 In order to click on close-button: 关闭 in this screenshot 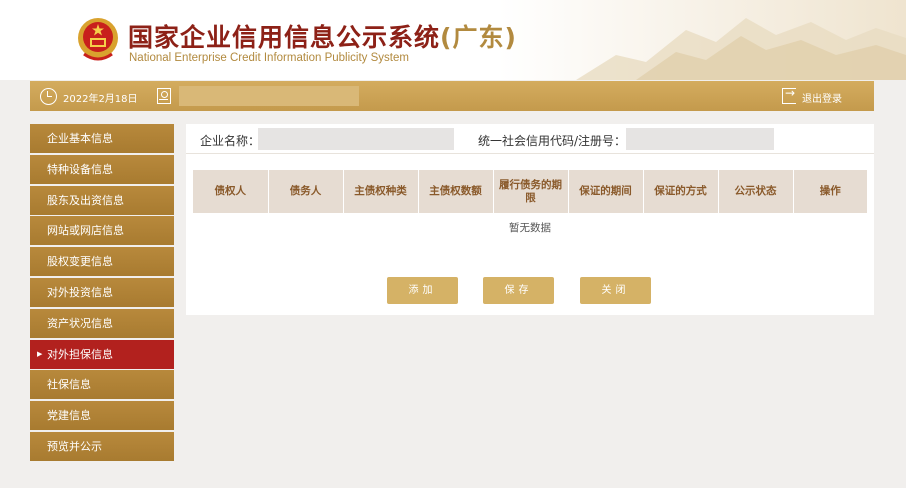, I will do `click(615, 290)`.